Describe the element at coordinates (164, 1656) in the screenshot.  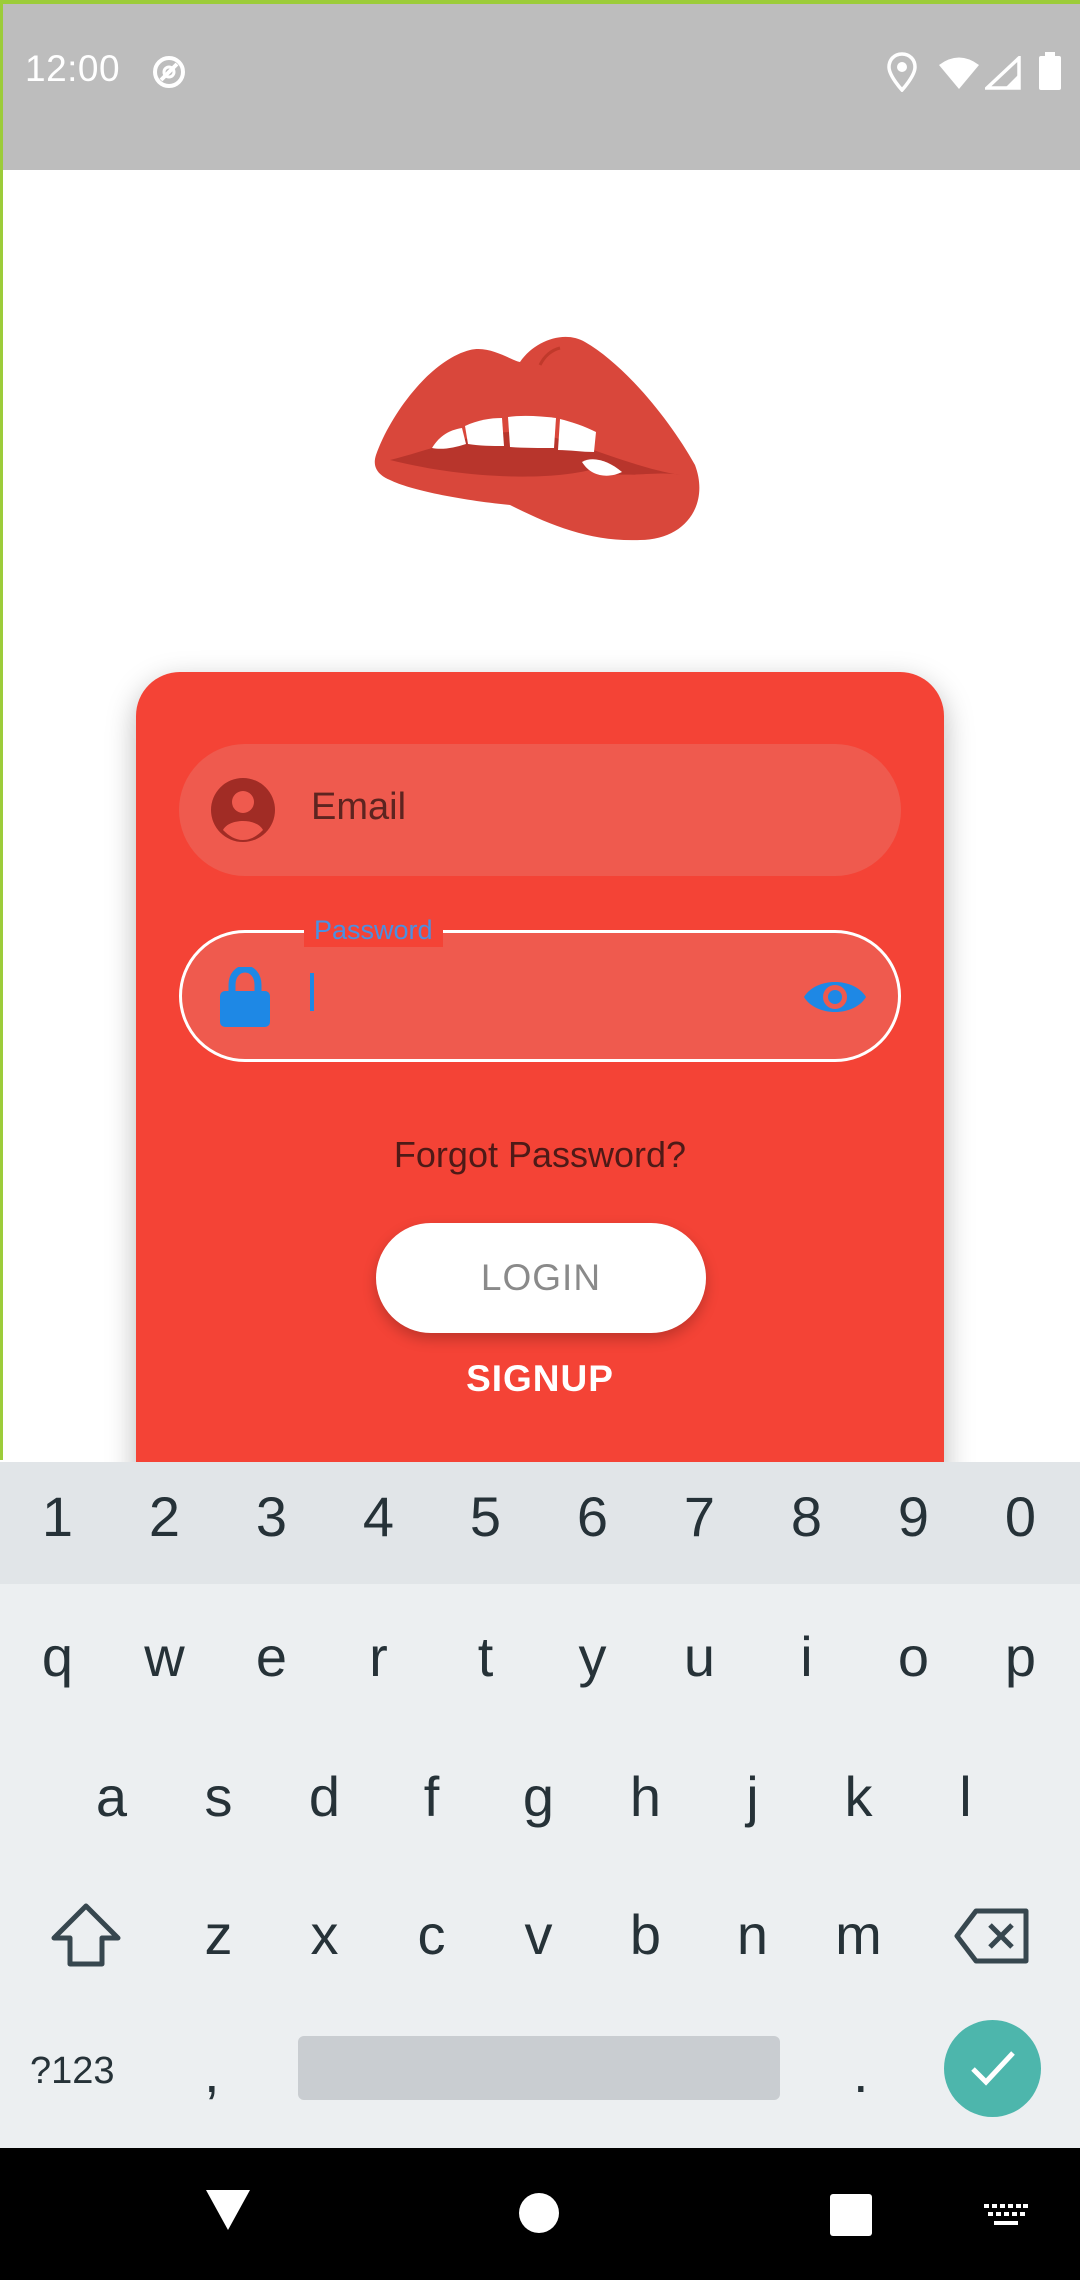
I see `key-w: w` at that location.